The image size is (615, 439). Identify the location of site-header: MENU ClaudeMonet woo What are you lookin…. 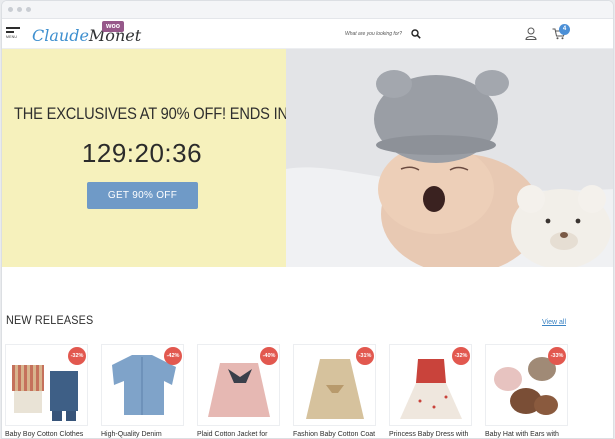
(307, 34).